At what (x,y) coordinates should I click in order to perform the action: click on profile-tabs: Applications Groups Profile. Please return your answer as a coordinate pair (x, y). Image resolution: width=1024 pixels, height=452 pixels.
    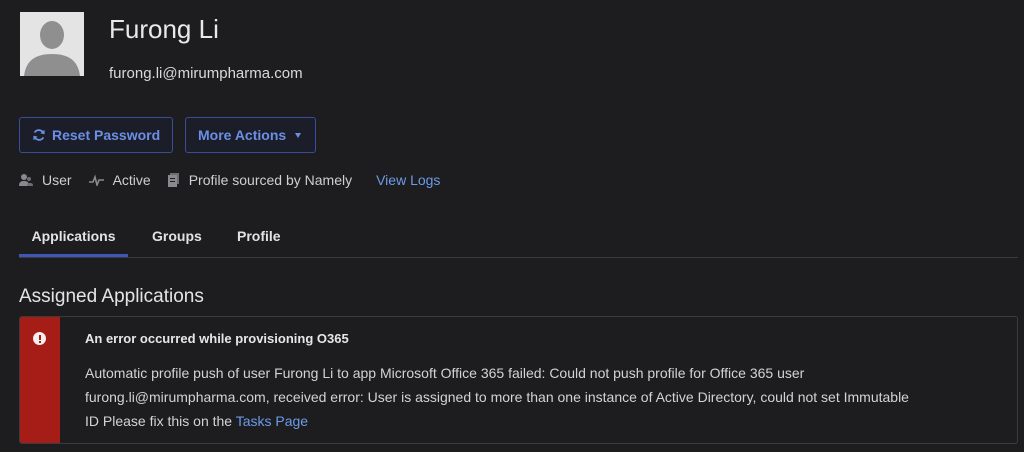
    Looking at the image, I should click on (518, 238).